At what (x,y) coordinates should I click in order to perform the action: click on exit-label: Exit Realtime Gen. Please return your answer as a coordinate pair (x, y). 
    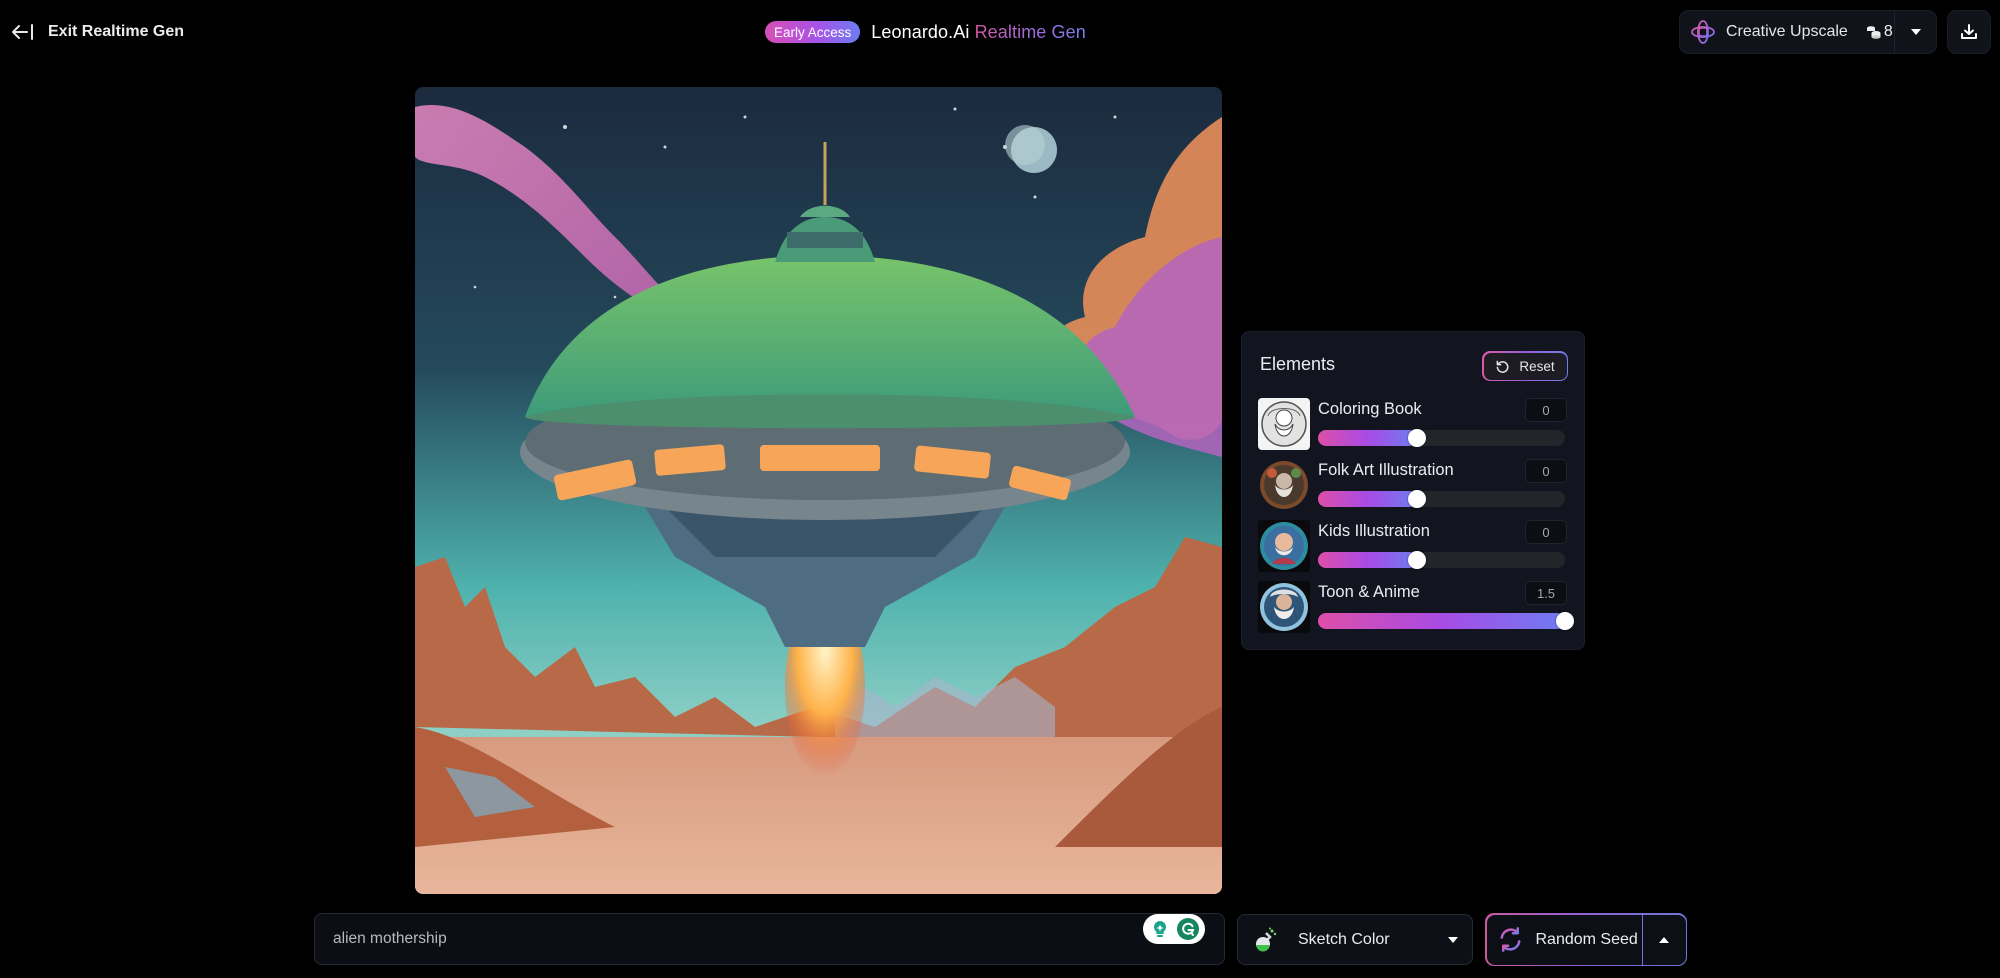
    Looking at the image, I should click on (116, 31).